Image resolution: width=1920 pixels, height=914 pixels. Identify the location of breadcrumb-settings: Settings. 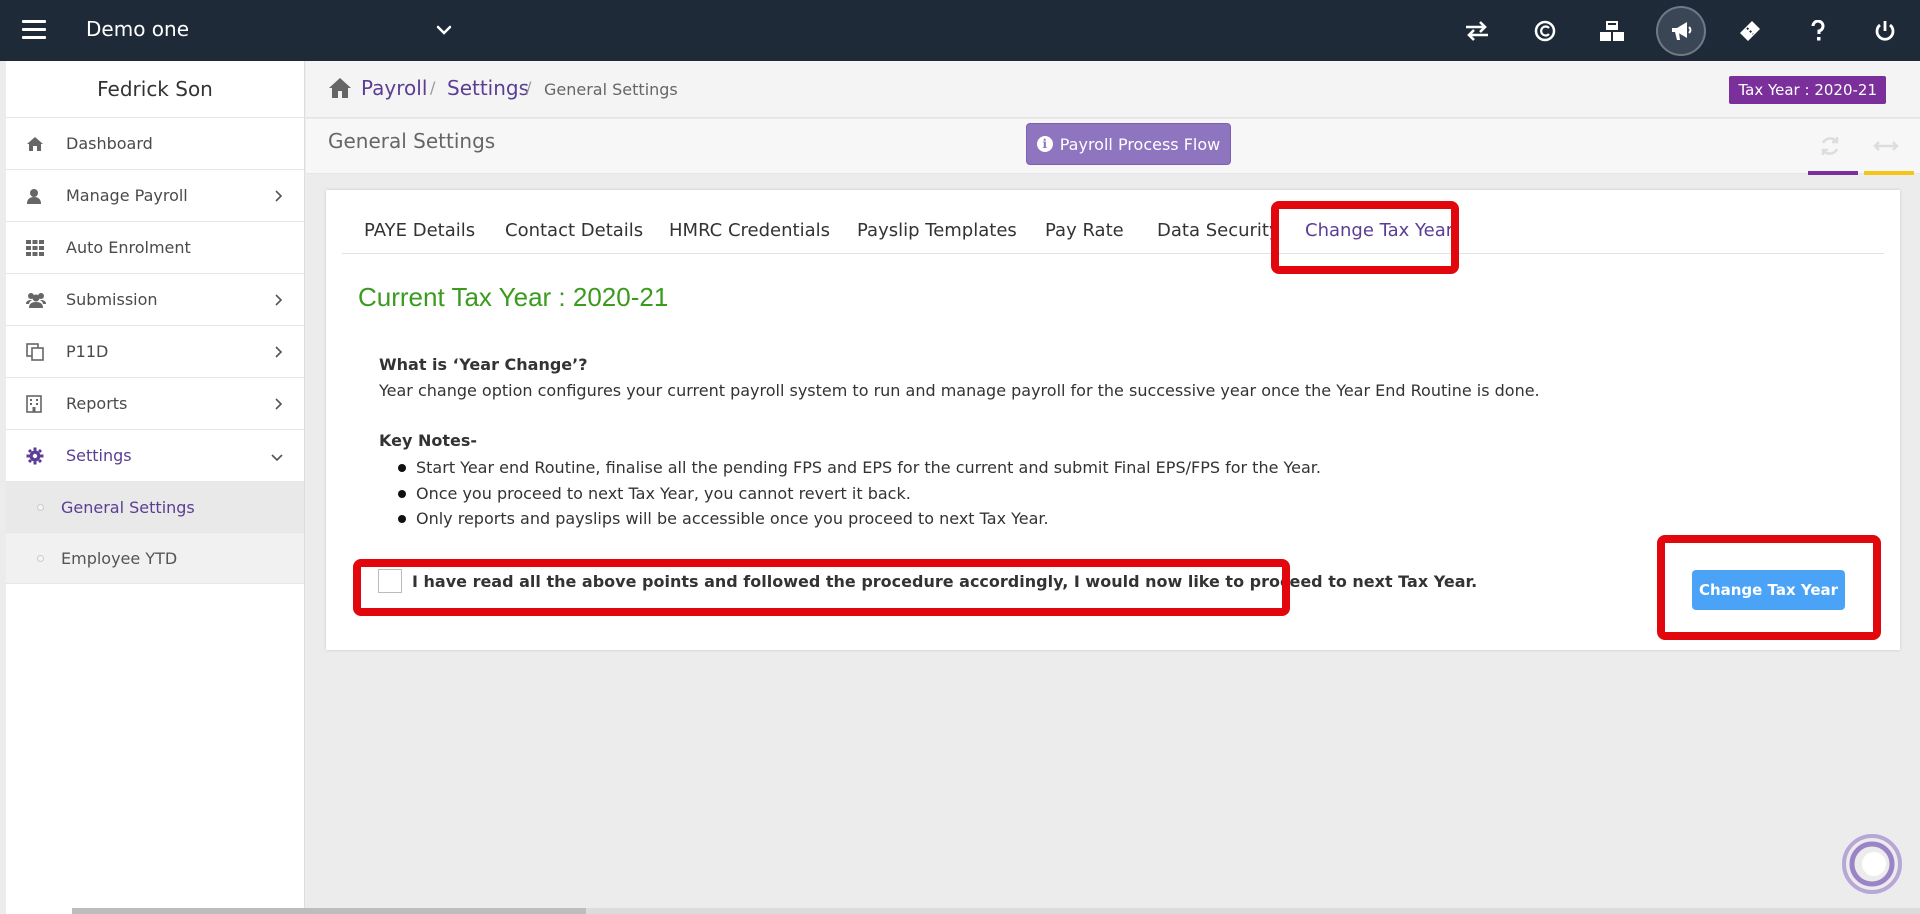
(488, 88).